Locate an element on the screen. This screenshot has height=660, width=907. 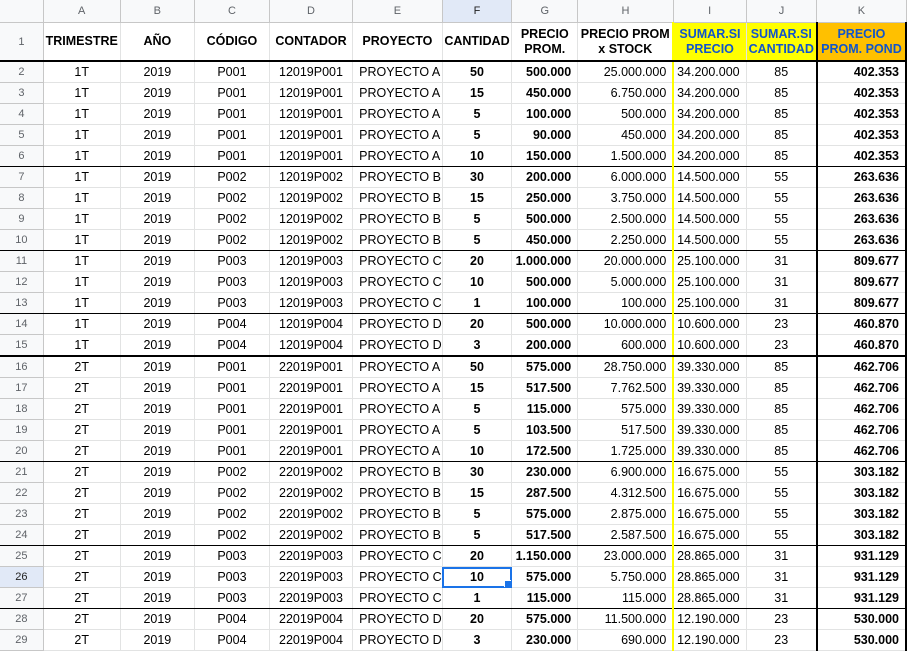
cell-i: 28.865.000 is located at coordinates (709, 556).